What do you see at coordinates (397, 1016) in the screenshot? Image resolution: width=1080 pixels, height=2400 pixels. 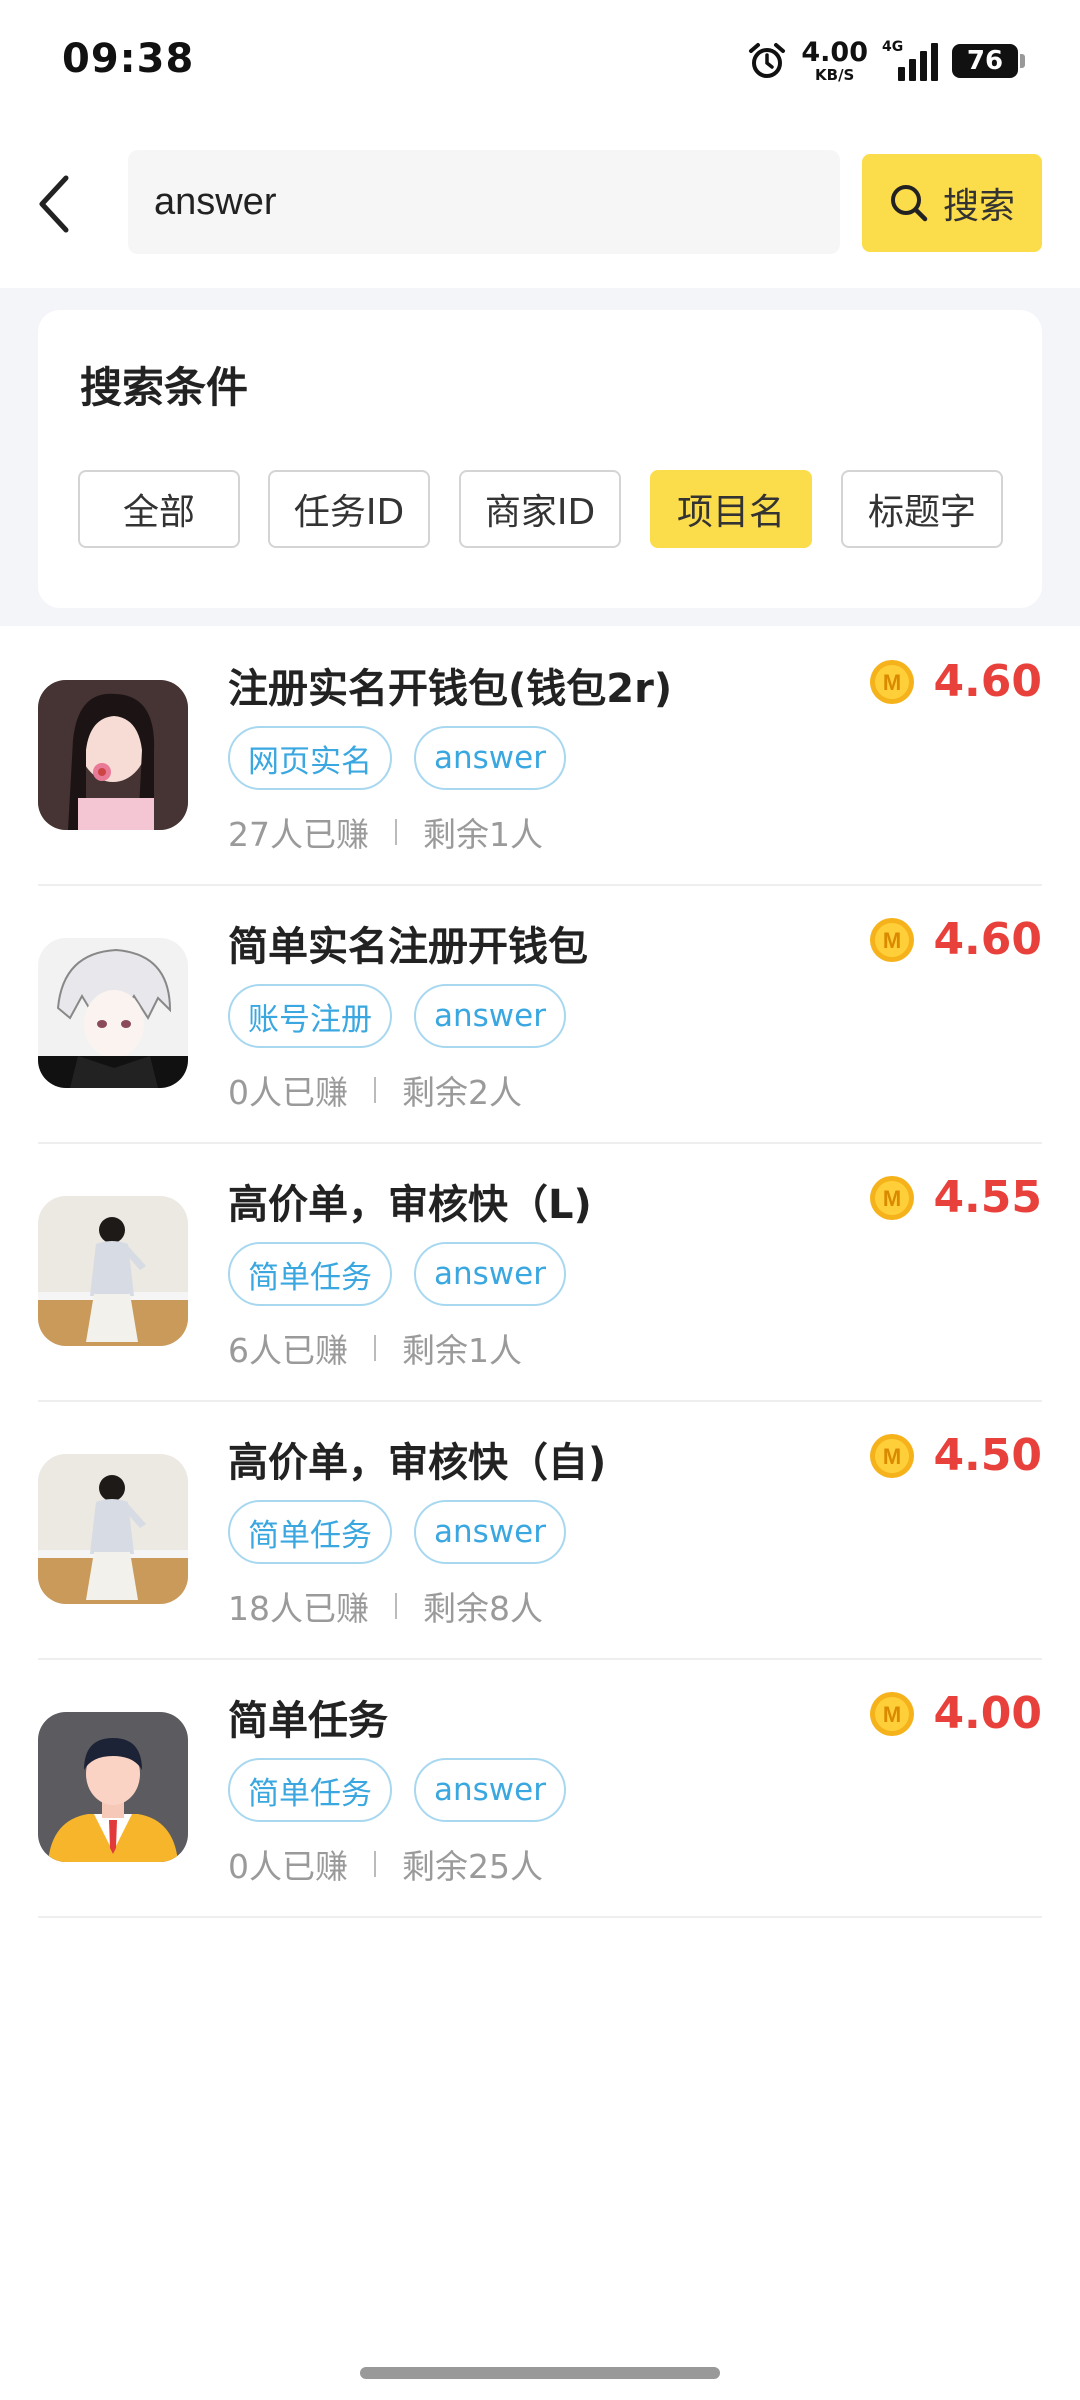 I see `task-tags: 账号注册 answer` at bounding box center [397, 1016].